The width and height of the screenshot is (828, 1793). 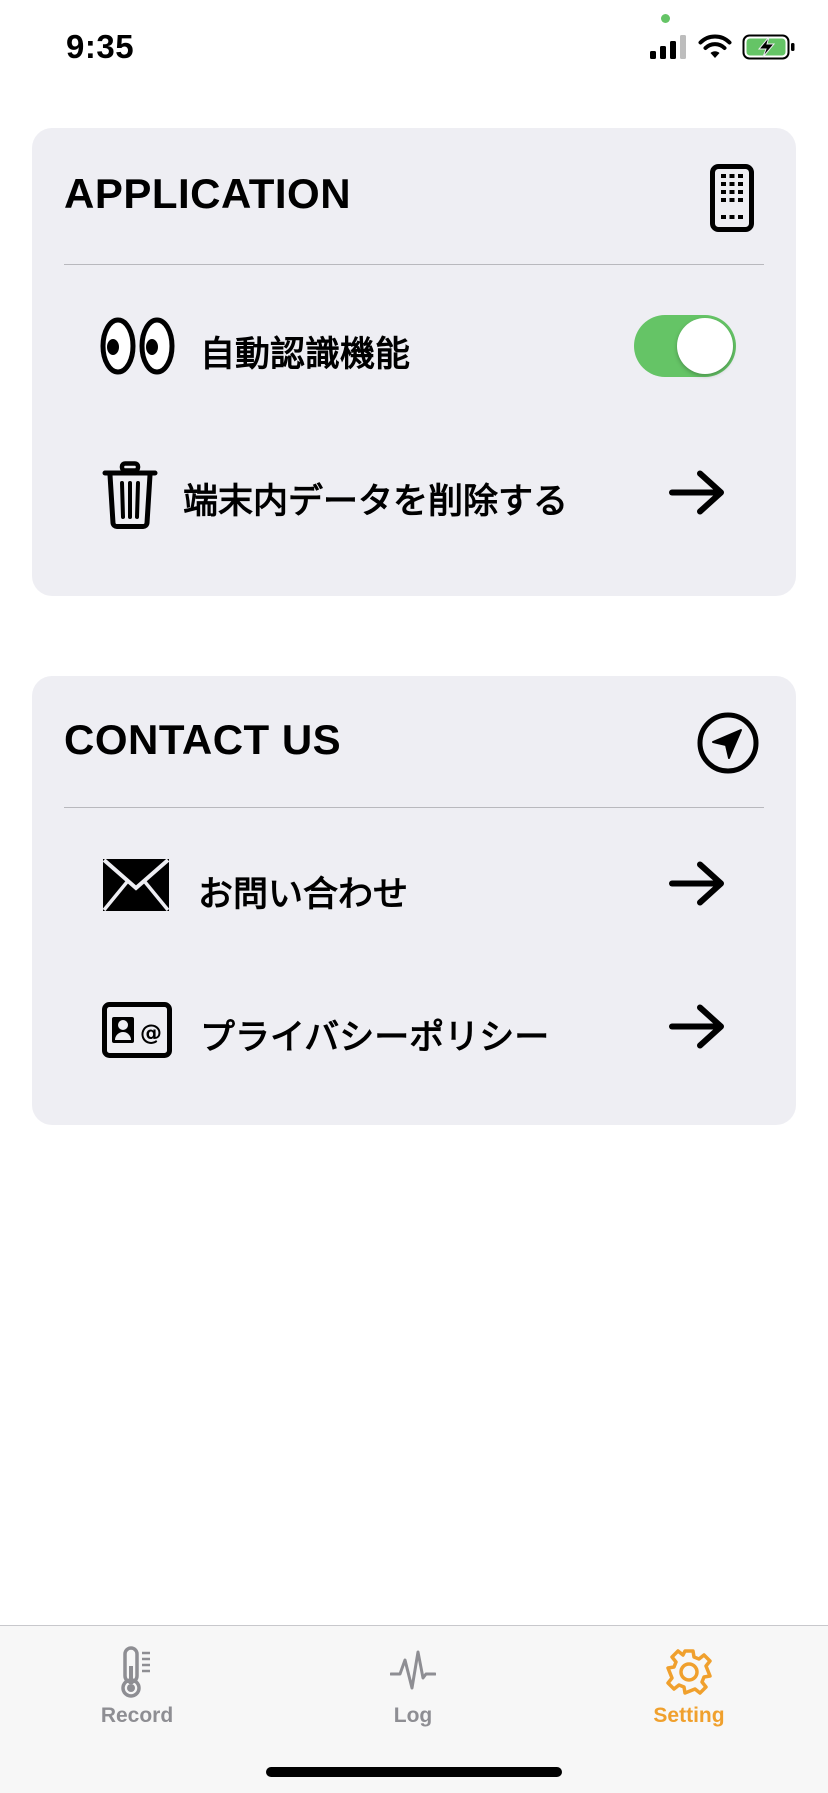 I want to click on status-icons, so click(x=723, y=49).